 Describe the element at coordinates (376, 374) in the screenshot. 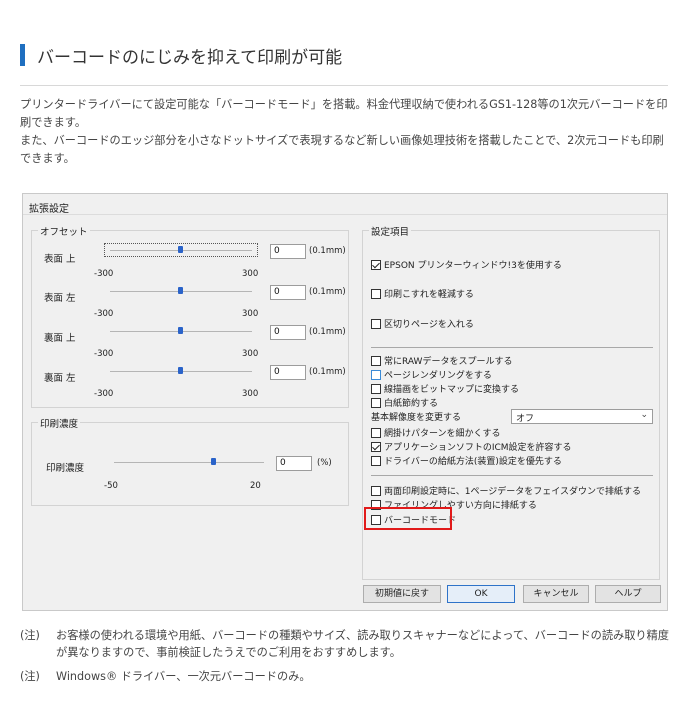

I see `option-page-render-checkbox` at that location.